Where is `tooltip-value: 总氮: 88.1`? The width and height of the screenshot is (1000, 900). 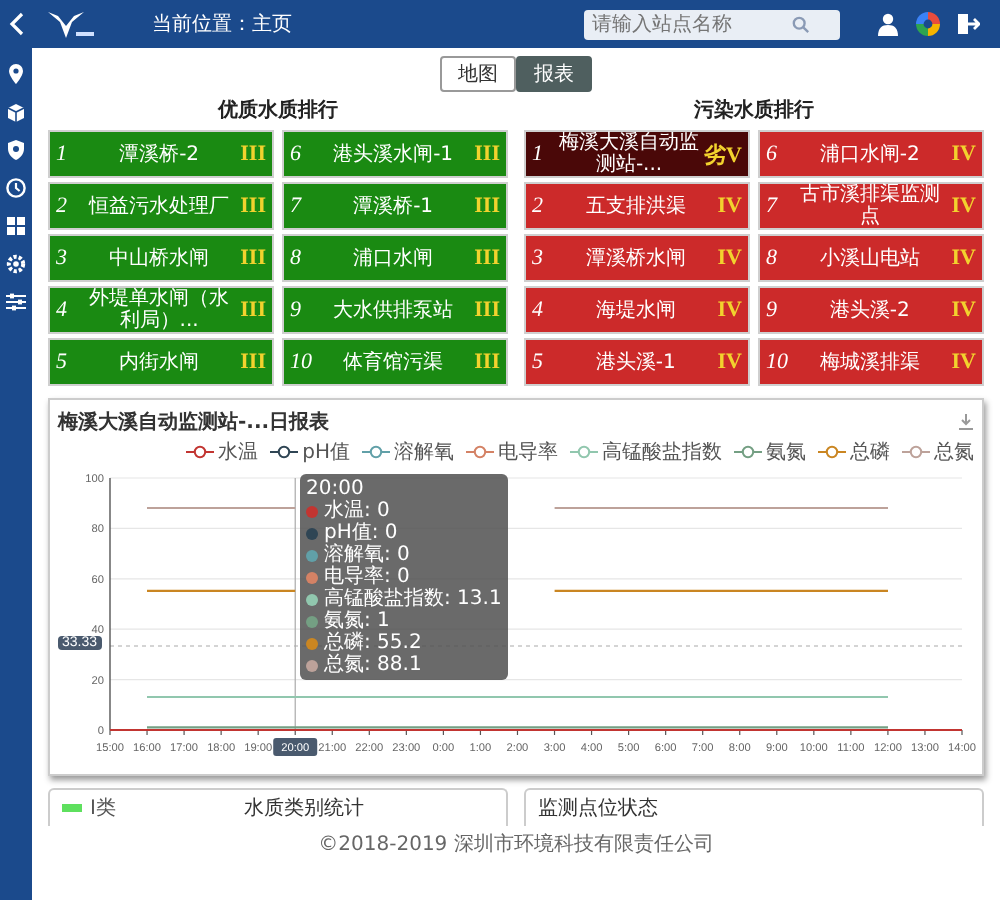 tooltip-value: 总氮: 88.1 is located at coordinates (373, 665).